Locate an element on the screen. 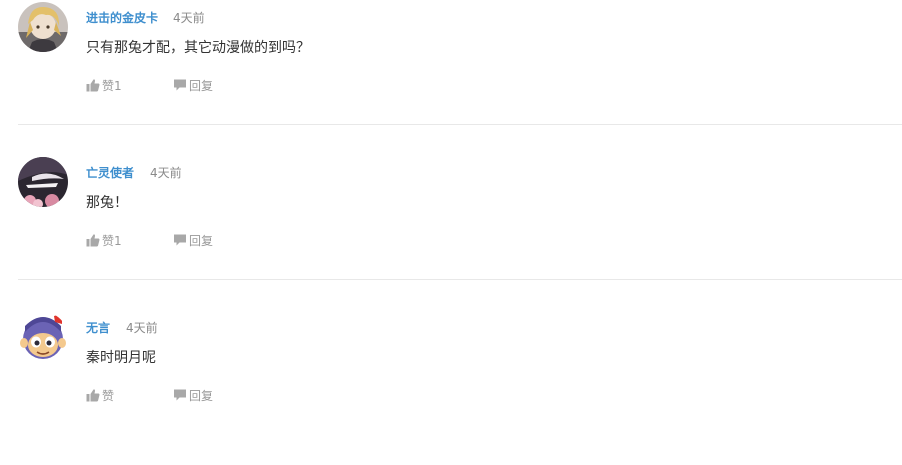 This screenshot has width=902, height=465. username: 进击的金皮卡 is located at coordinates (122, 18).